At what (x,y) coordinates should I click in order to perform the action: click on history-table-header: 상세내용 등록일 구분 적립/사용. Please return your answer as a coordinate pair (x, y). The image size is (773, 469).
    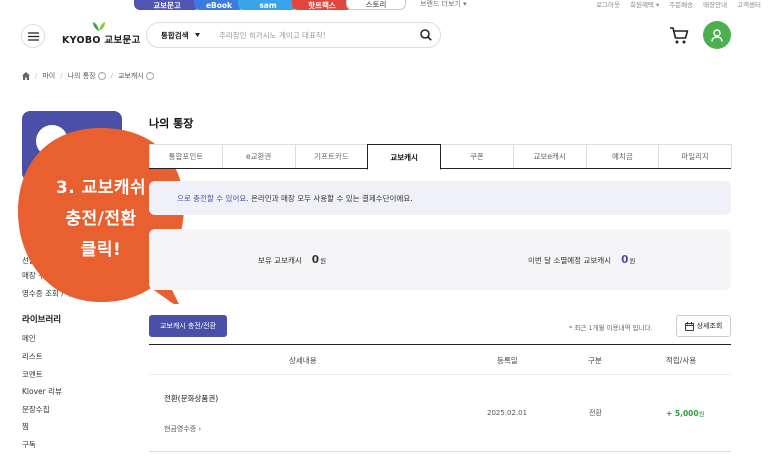
    Looking at the image, I should click on (440, 359).